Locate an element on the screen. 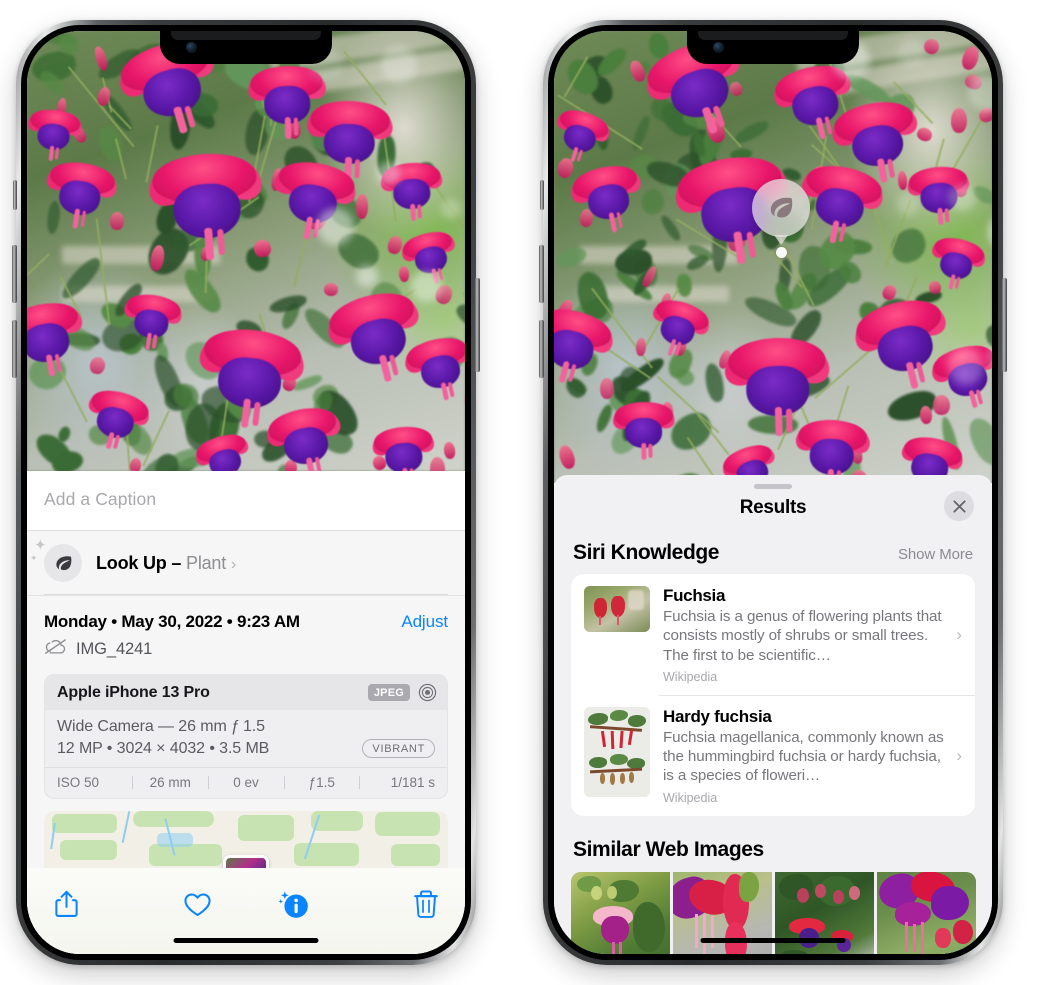 This screenshot has height=985, width=1055. look-up-icon-wrap: ✦ ✦ is located at coordinates (56, 560).